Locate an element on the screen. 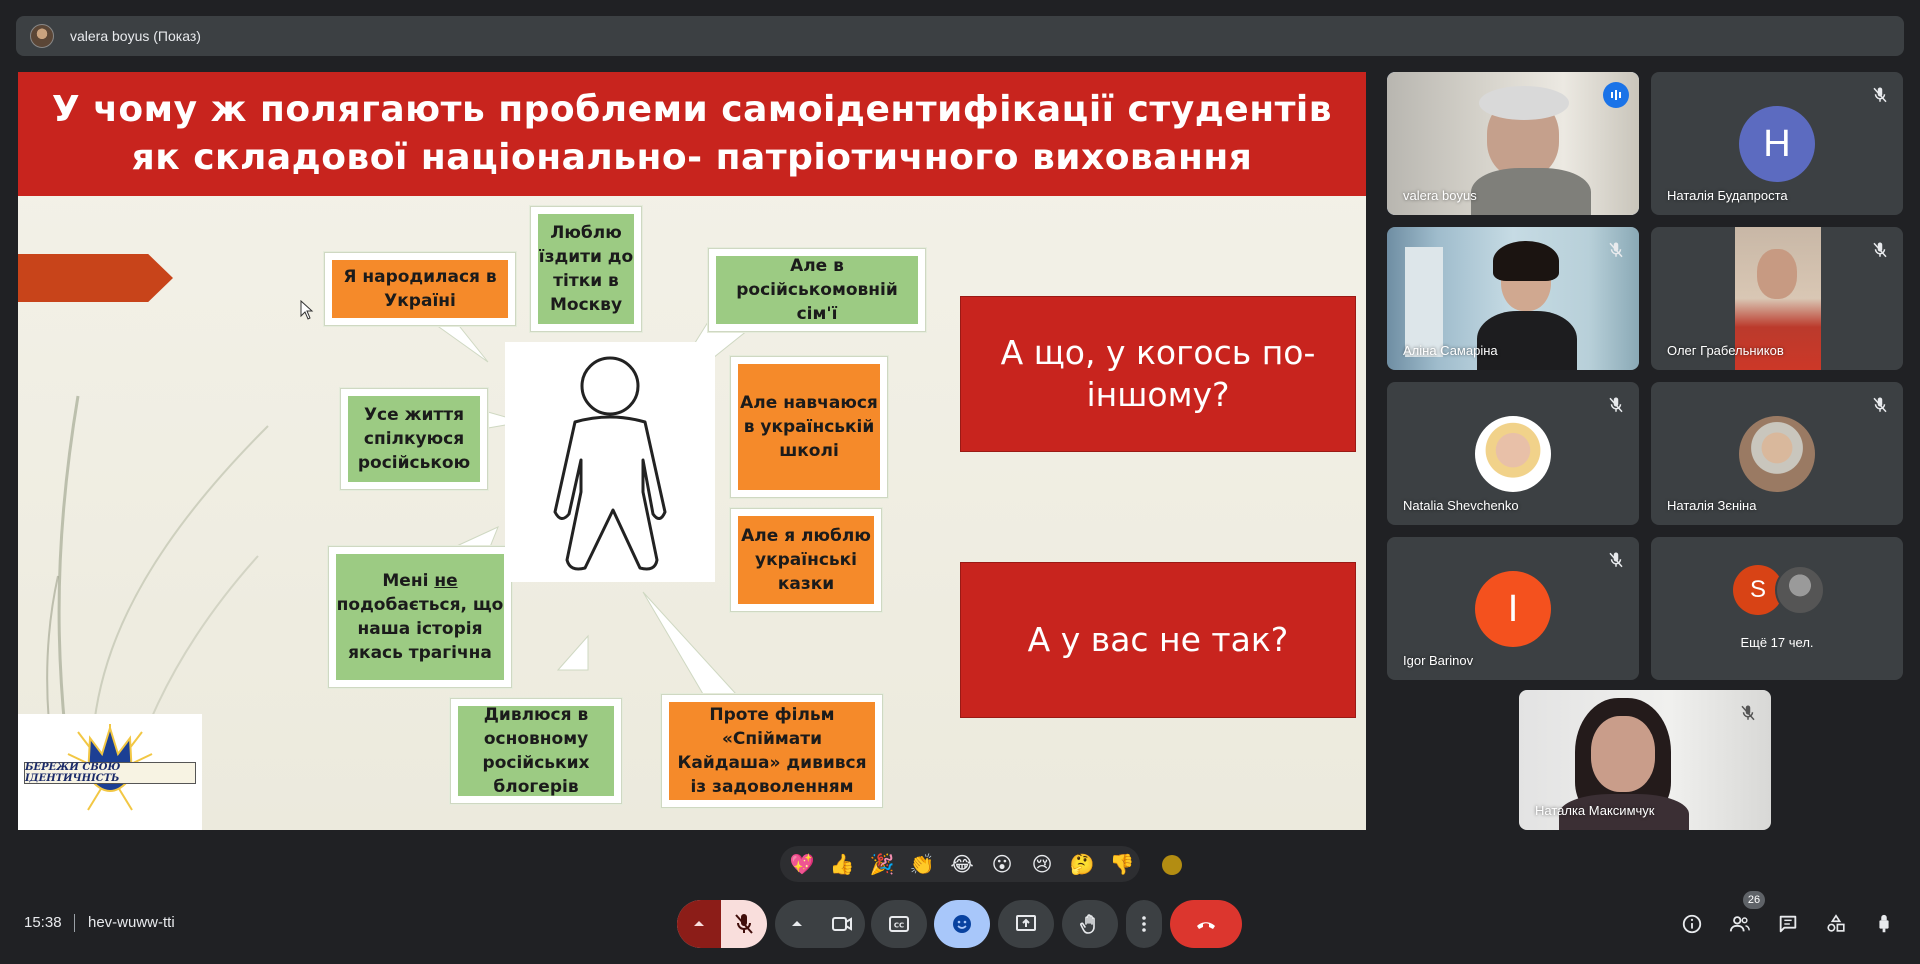  microphone-control is located at coordinates (722, 924).